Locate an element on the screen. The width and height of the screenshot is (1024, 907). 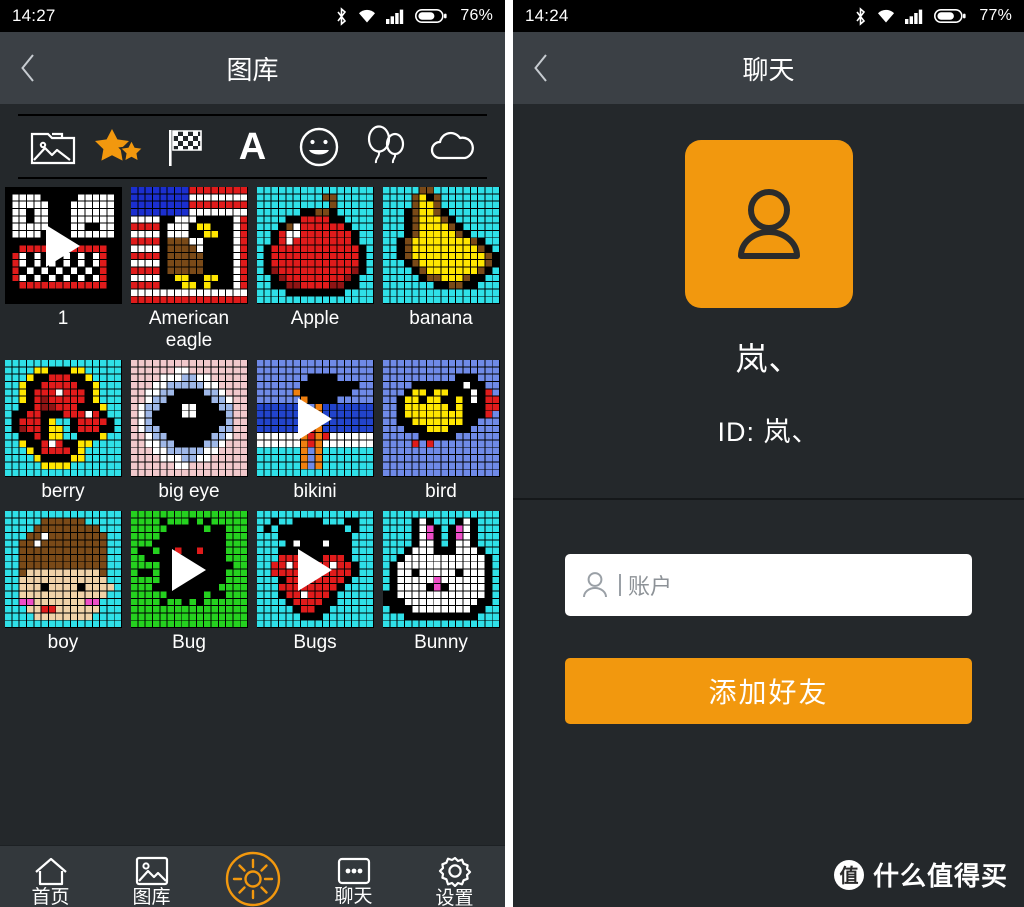
battery-percent: 76% is located at coordinates (476, 15).